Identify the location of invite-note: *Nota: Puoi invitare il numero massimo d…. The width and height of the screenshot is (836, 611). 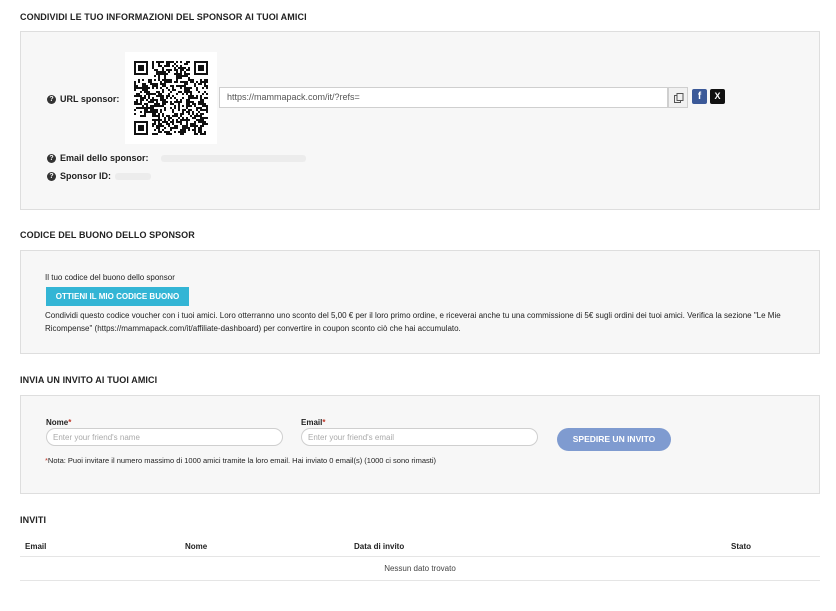
(240, 460).